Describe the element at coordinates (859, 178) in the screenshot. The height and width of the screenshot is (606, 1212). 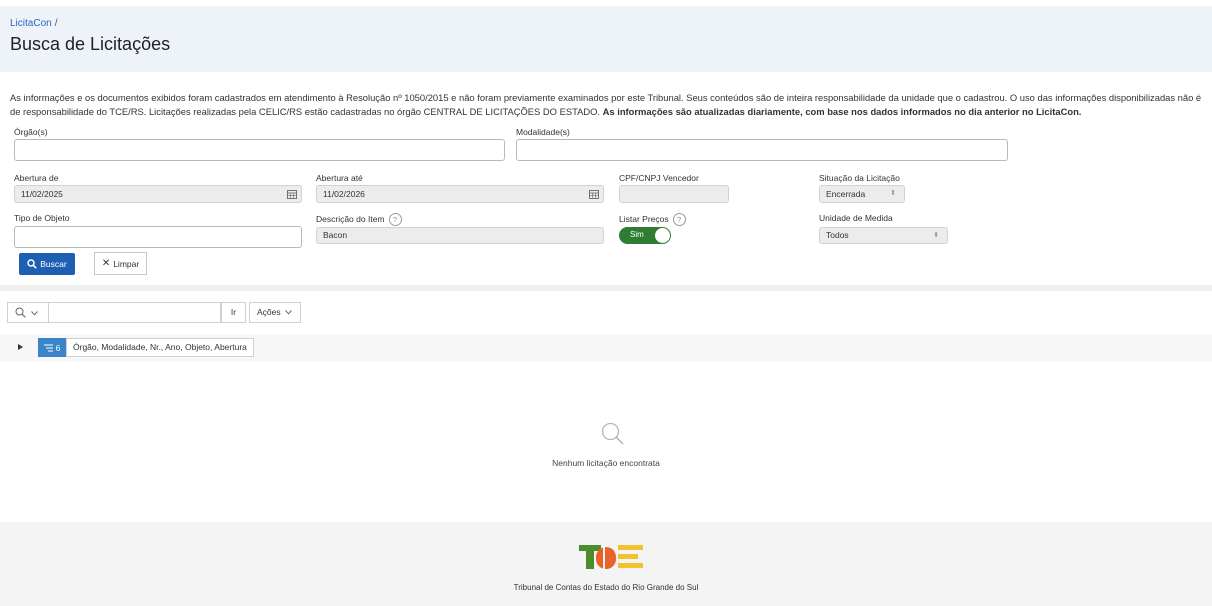
I see `situacao-label: Situação da Licitação` at that location.